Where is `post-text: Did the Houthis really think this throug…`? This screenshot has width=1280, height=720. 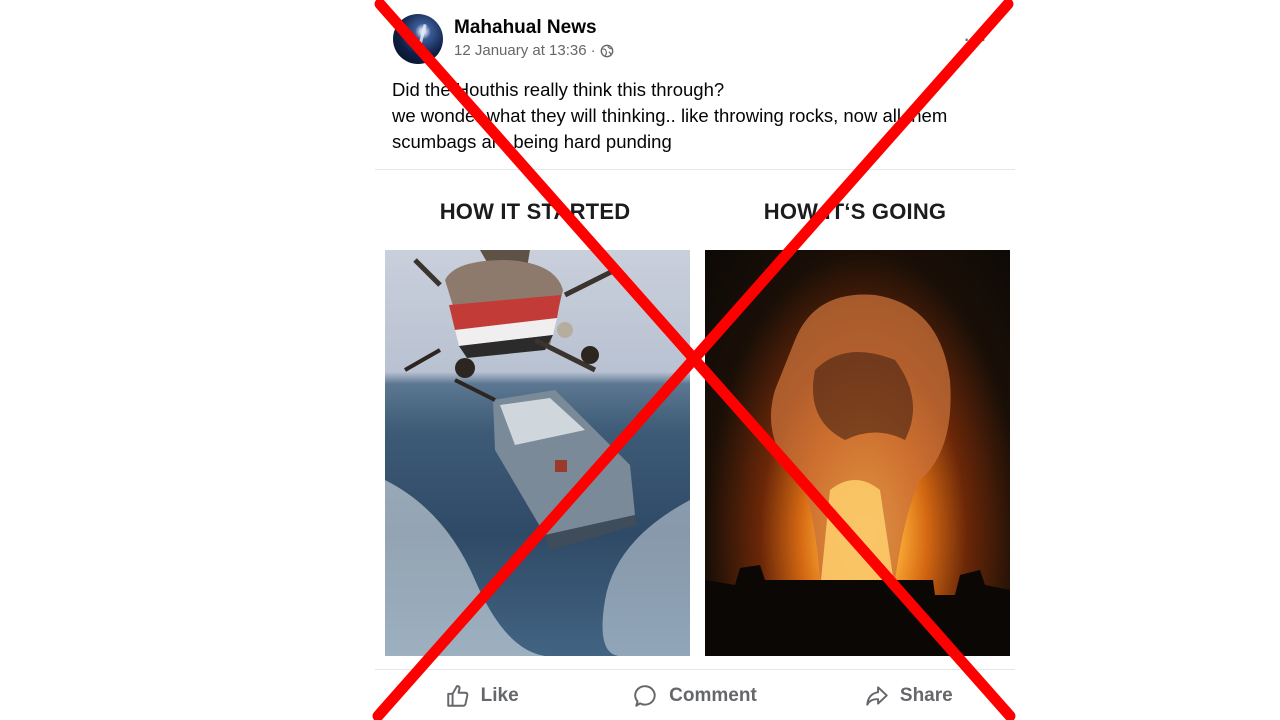 post-text: Did the Houthis really think this throug… is located at coordinates (697, 116).